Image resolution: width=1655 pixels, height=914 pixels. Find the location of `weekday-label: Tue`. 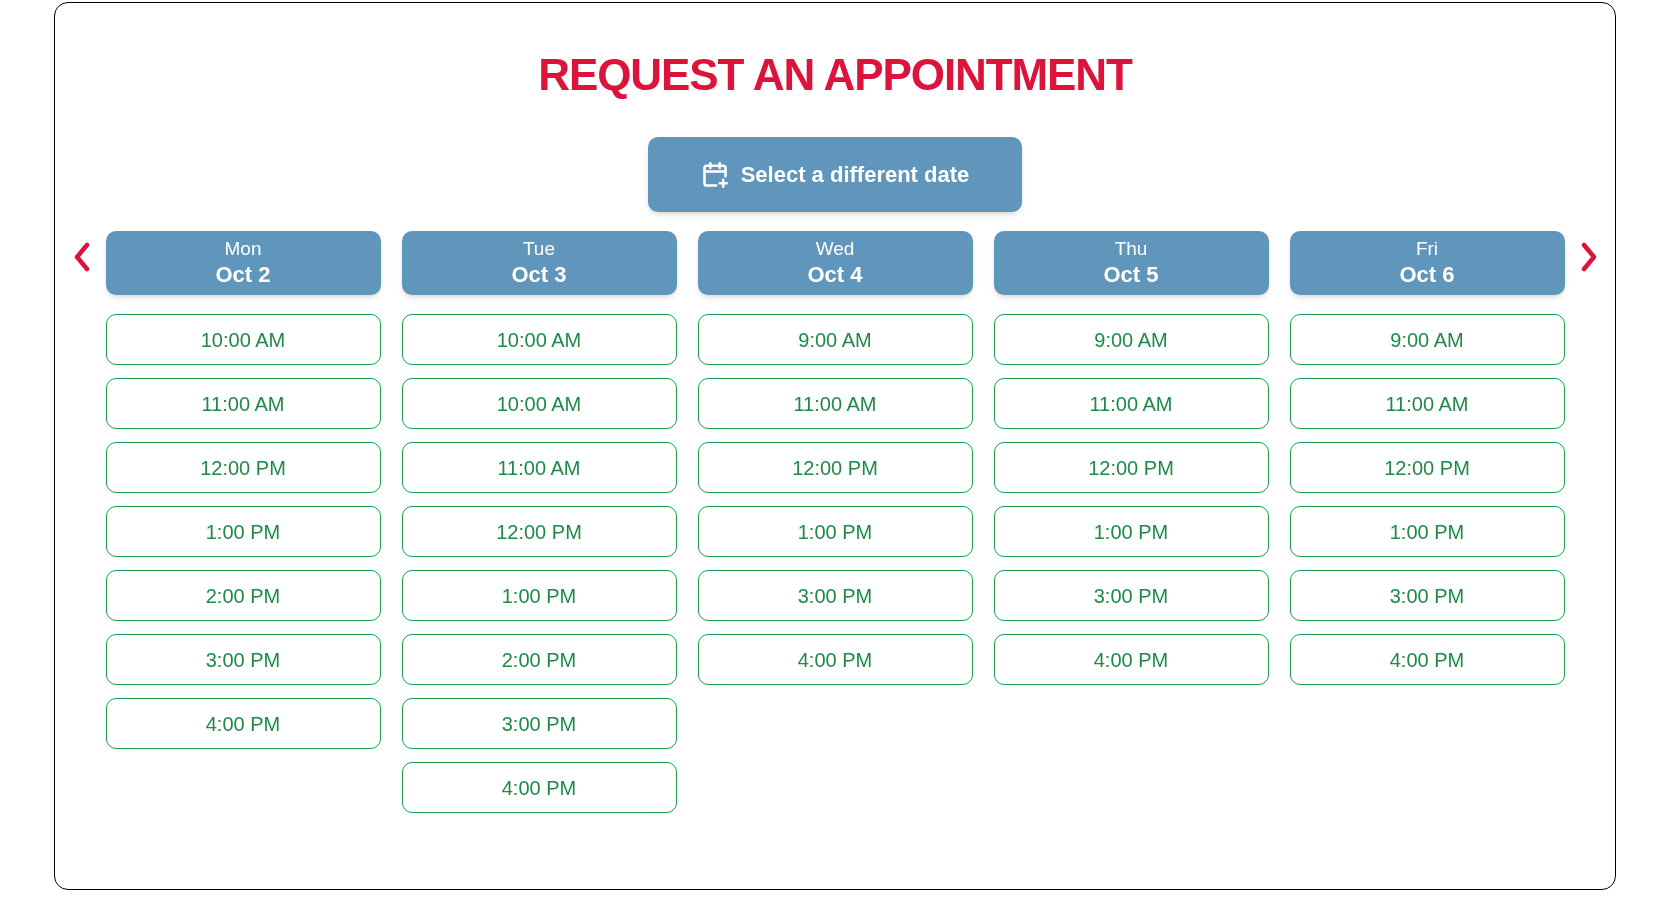

weekday-label: Tue is located at coordinates (538, 249).